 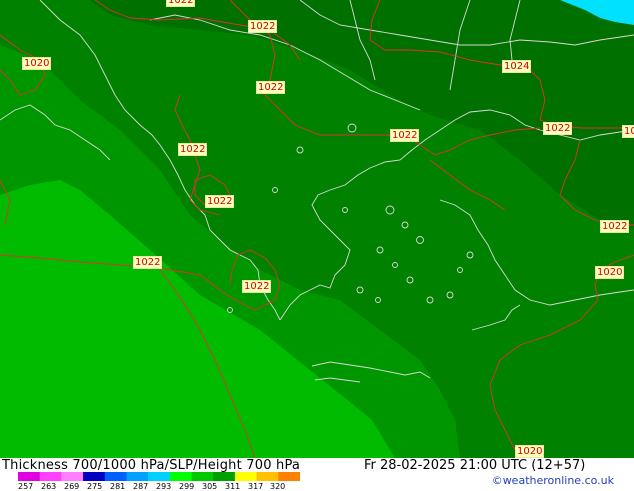 What do you see at coordinates (475, 465) in the screenshot?
I see `valid-time: Fr 28-02-2025 21:00 UTC (12+57)` at bounding box center [475, 465].